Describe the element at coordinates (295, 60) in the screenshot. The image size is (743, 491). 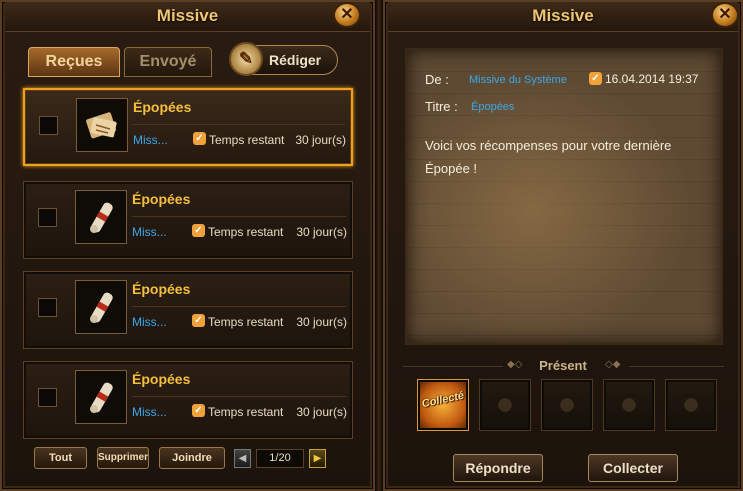
I see `compose-label: Rédiger` at that location.